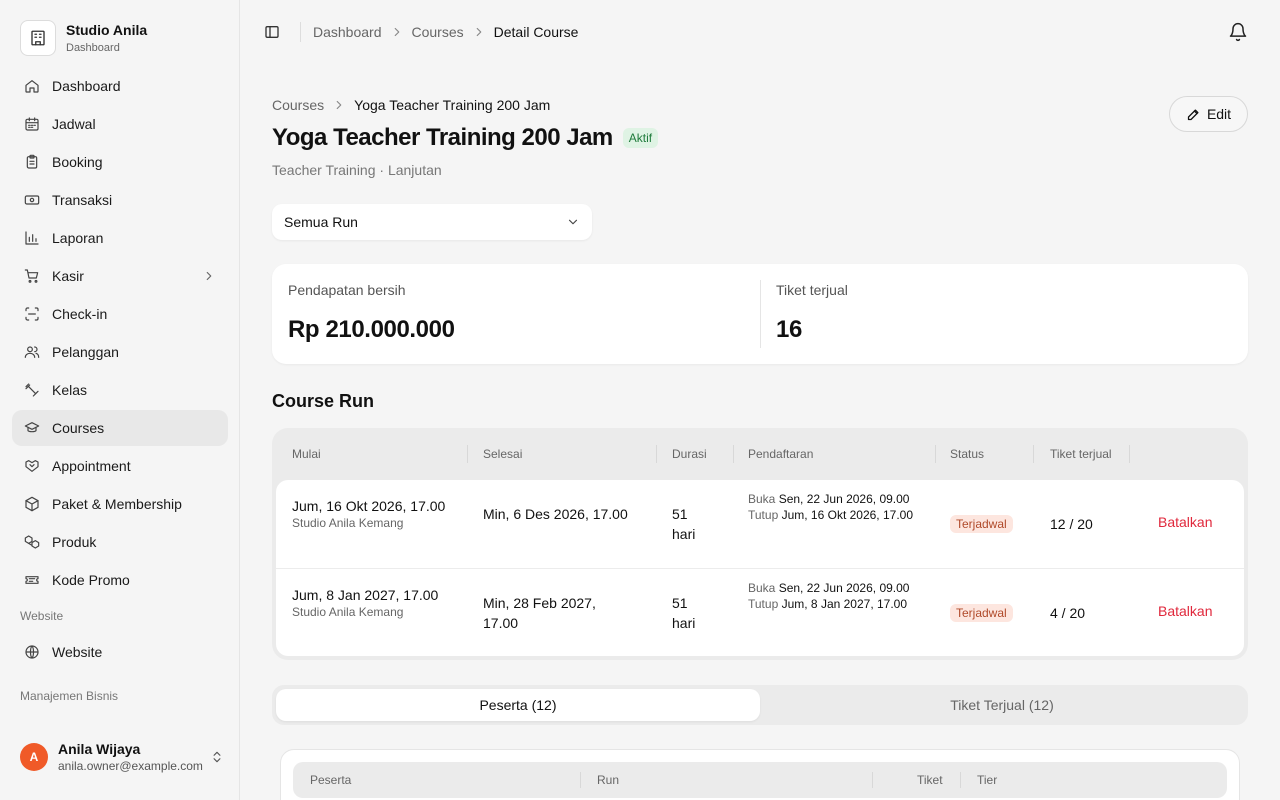 This screenshot has width=1280, height=800. What do you see at coordinates (32, 124) in the screenshot?
I see `calendar-icon` at bounding box center [32, 124].